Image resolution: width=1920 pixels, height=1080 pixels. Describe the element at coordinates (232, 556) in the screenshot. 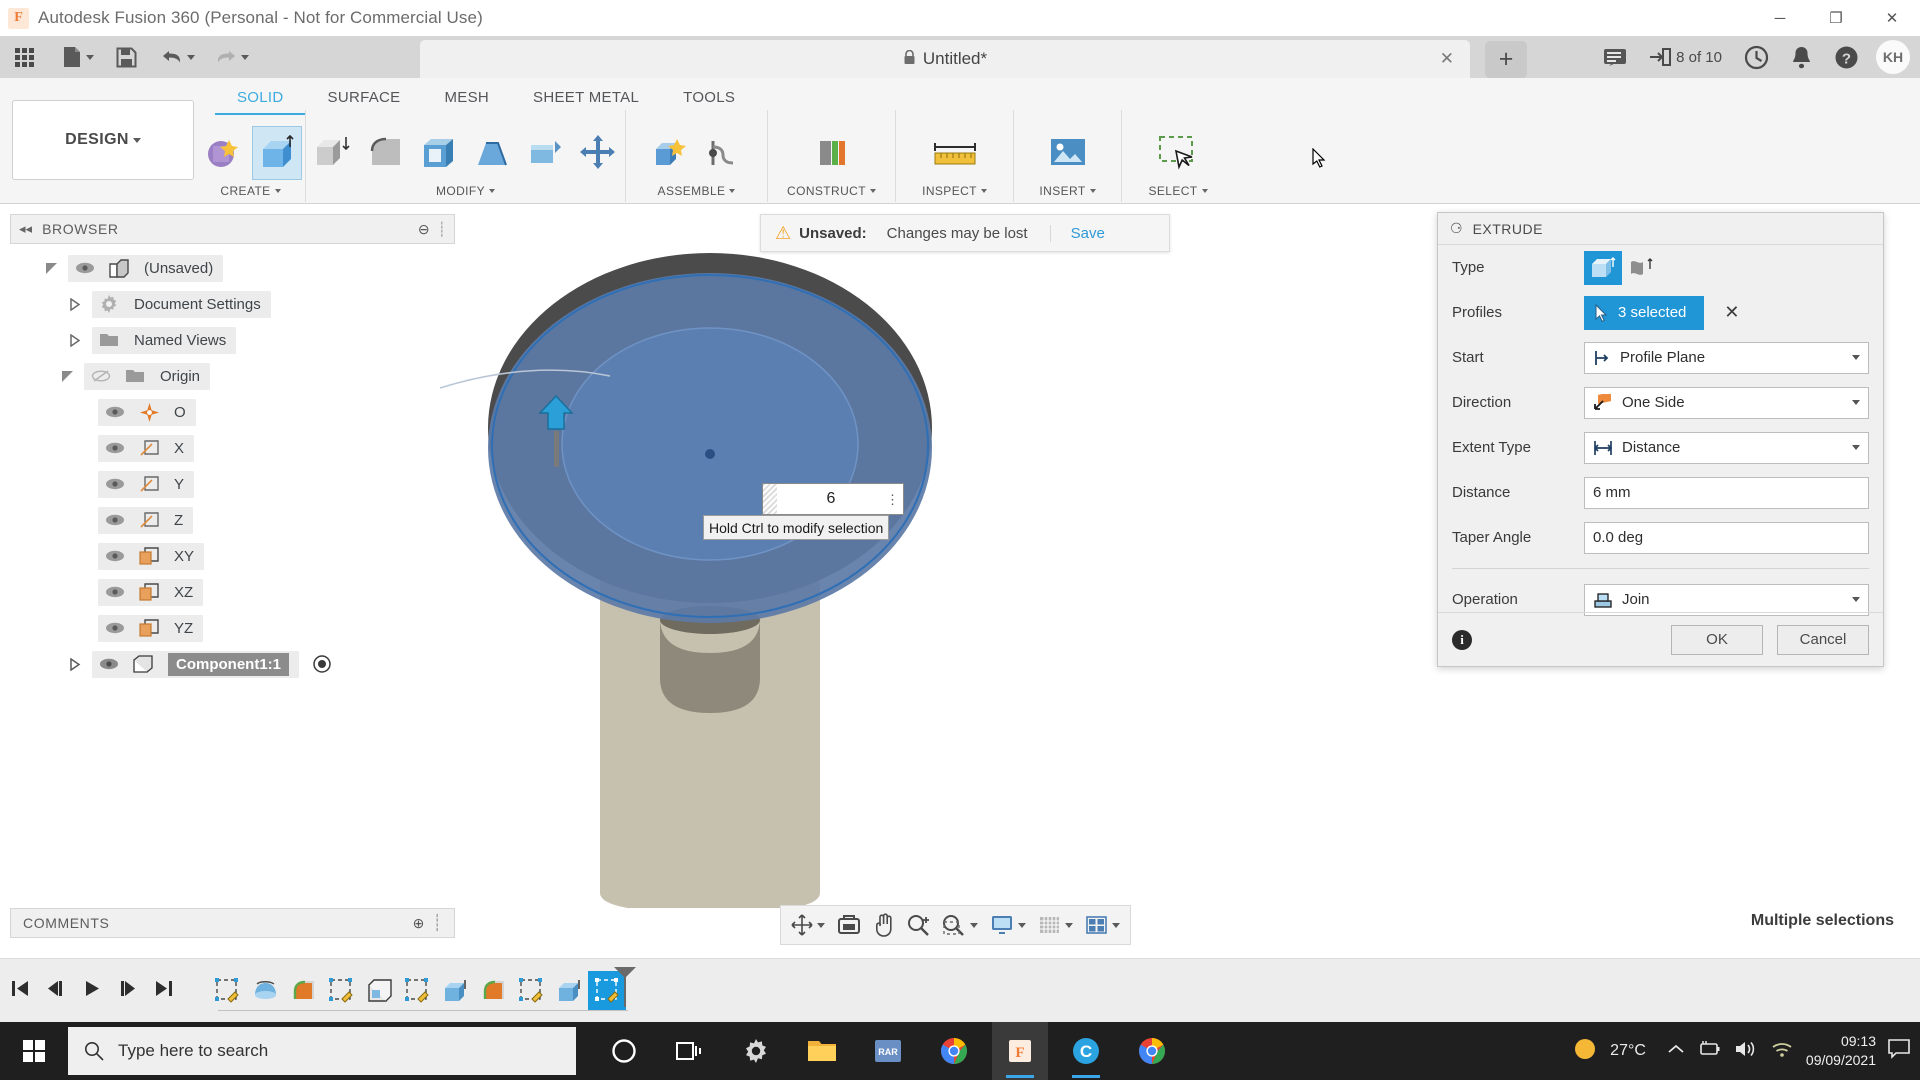

I see `tree-item-xy-plane: XY` at that location.